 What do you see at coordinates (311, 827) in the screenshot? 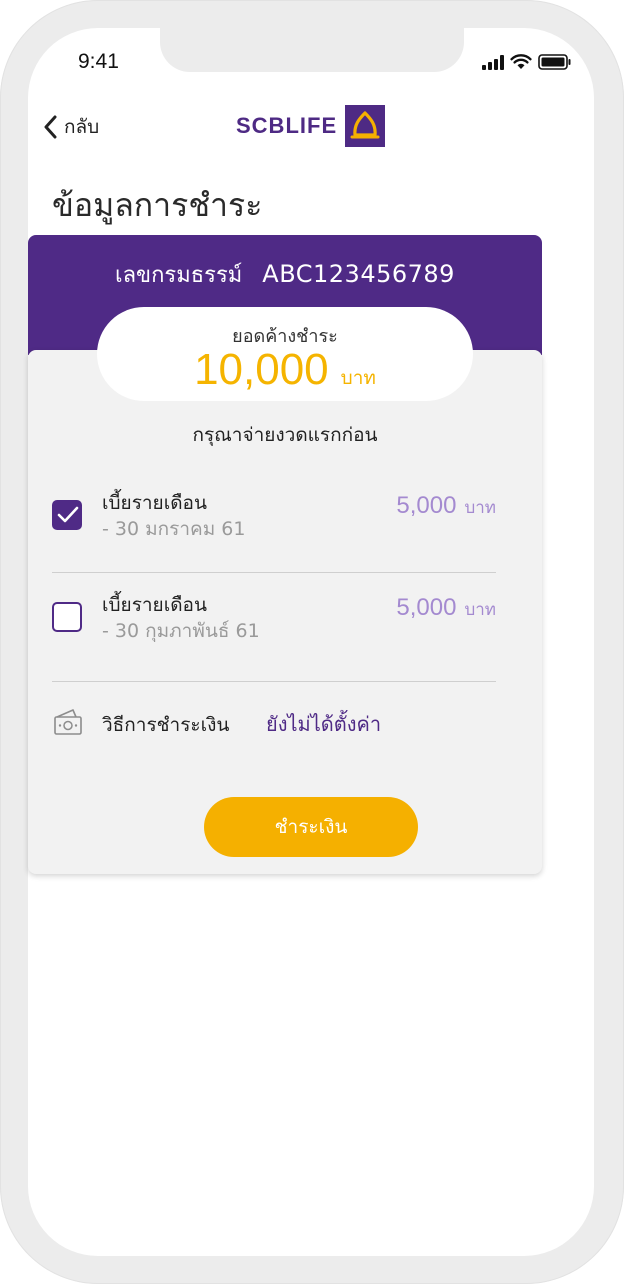
I see `pay-button: ชำระเงิน` at bounding box center [311, 827].